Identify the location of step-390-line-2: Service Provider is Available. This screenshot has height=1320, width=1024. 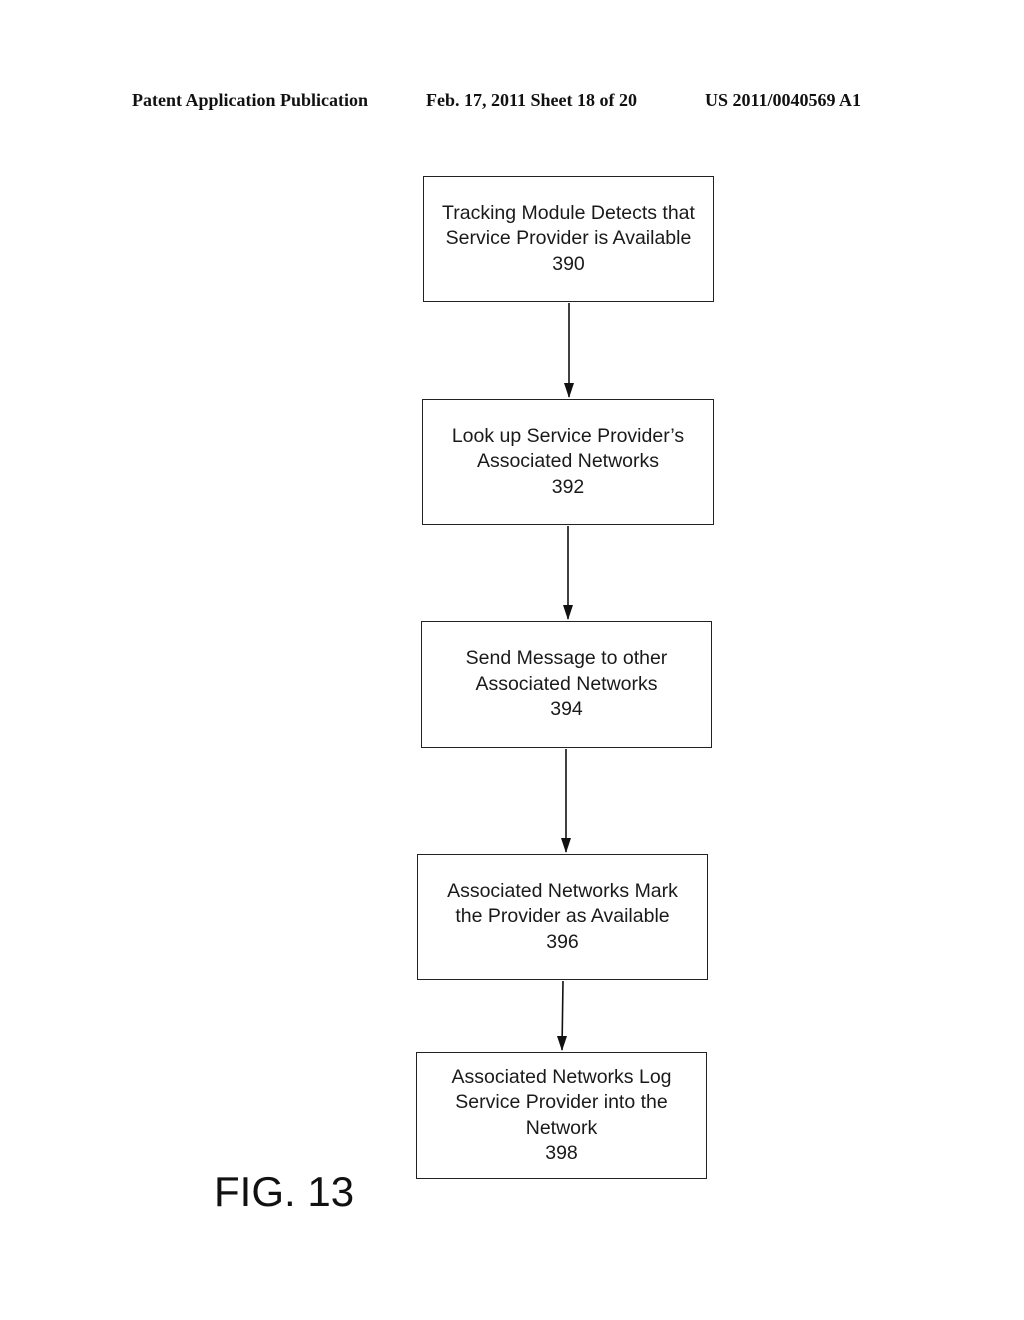
(568, 238).